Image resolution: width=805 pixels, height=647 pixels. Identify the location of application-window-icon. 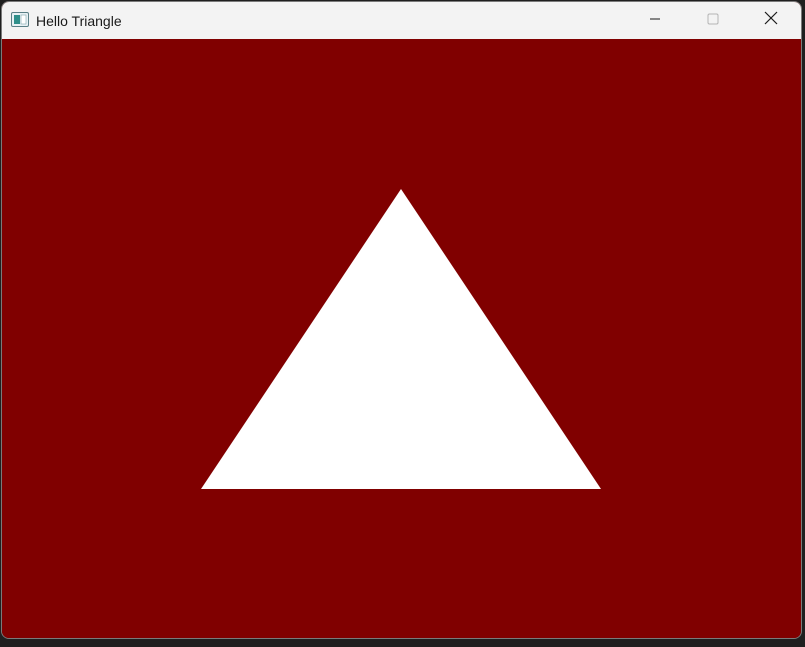
(20, 19).